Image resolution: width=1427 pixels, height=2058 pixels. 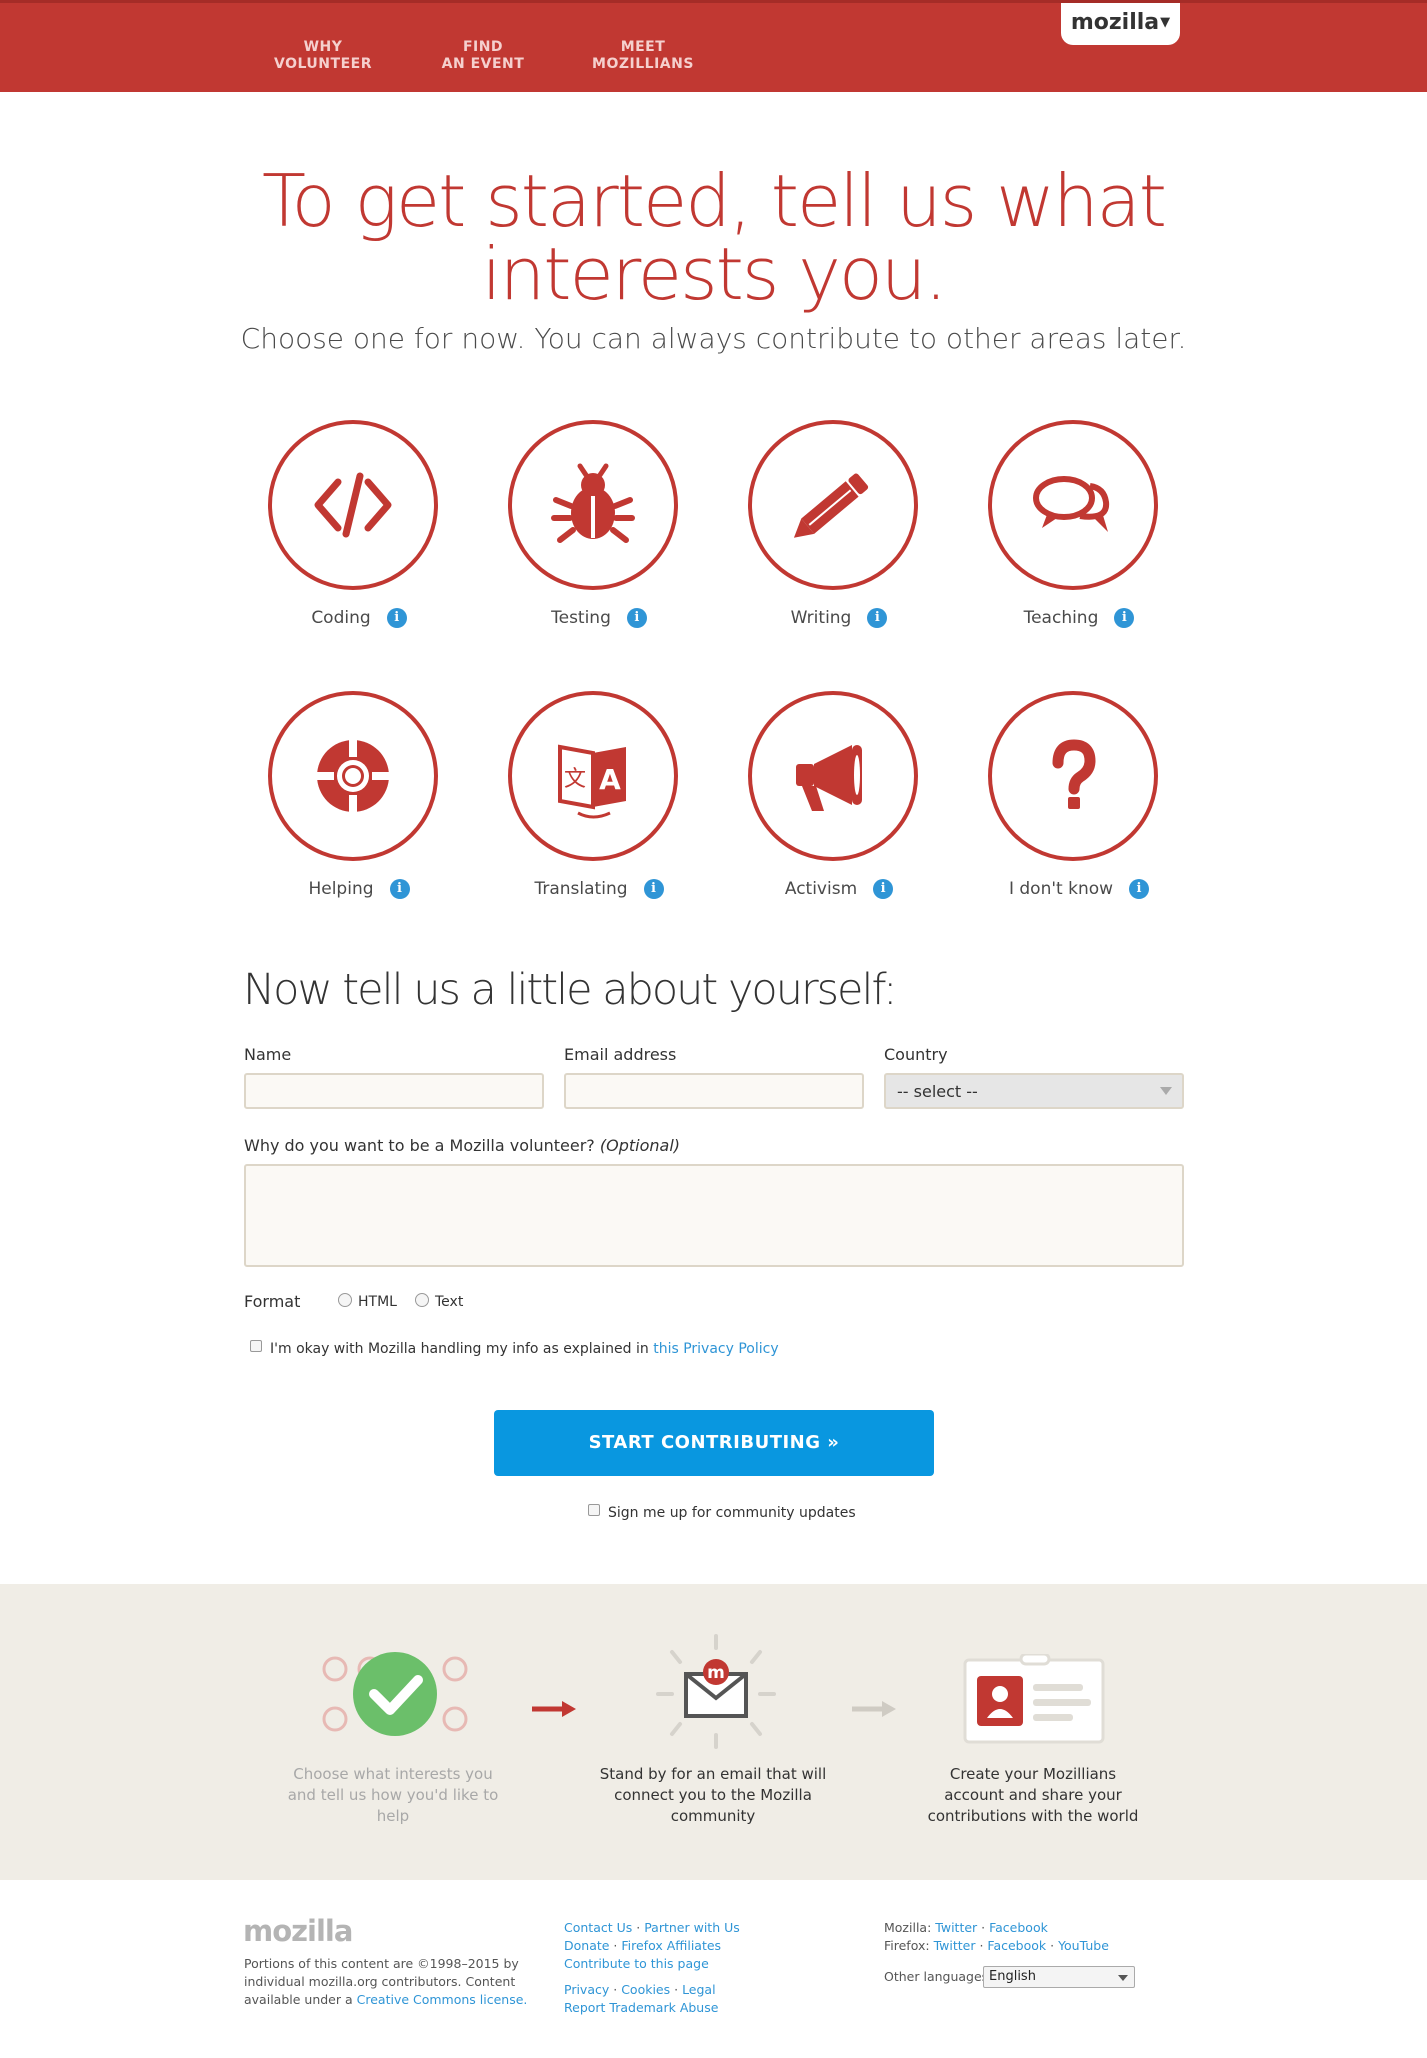 I want to click on footer-links-row: Report Trademark Abuse, so click(x=674, y=2008).